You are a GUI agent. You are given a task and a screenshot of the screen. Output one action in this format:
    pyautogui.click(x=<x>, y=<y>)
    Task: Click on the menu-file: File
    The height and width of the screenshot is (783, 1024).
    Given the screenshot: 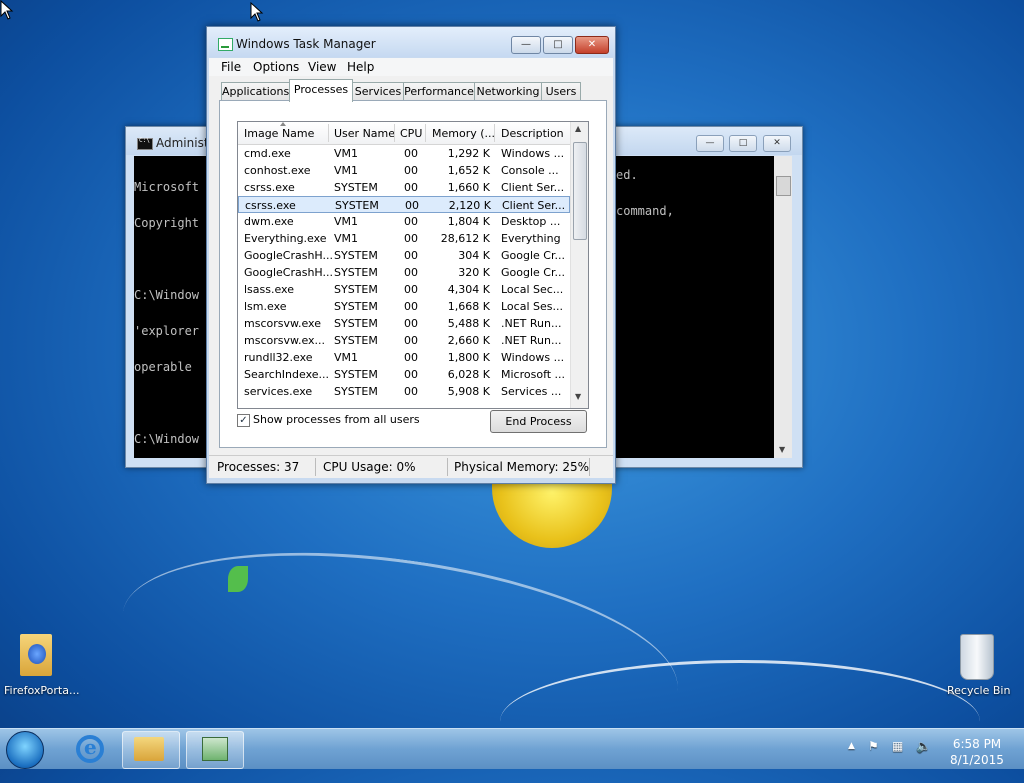 What is the action you would take?
    pyautogui.click(x=231, y=67)
    